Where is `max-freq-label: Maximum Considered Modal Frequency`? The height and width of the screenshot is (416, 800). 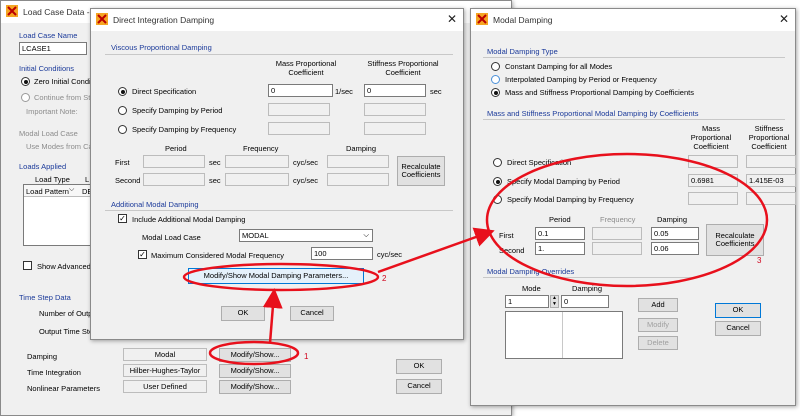 max-freq-label: Maximum Considered Modal Frequency is located at coordinates (217, 255).